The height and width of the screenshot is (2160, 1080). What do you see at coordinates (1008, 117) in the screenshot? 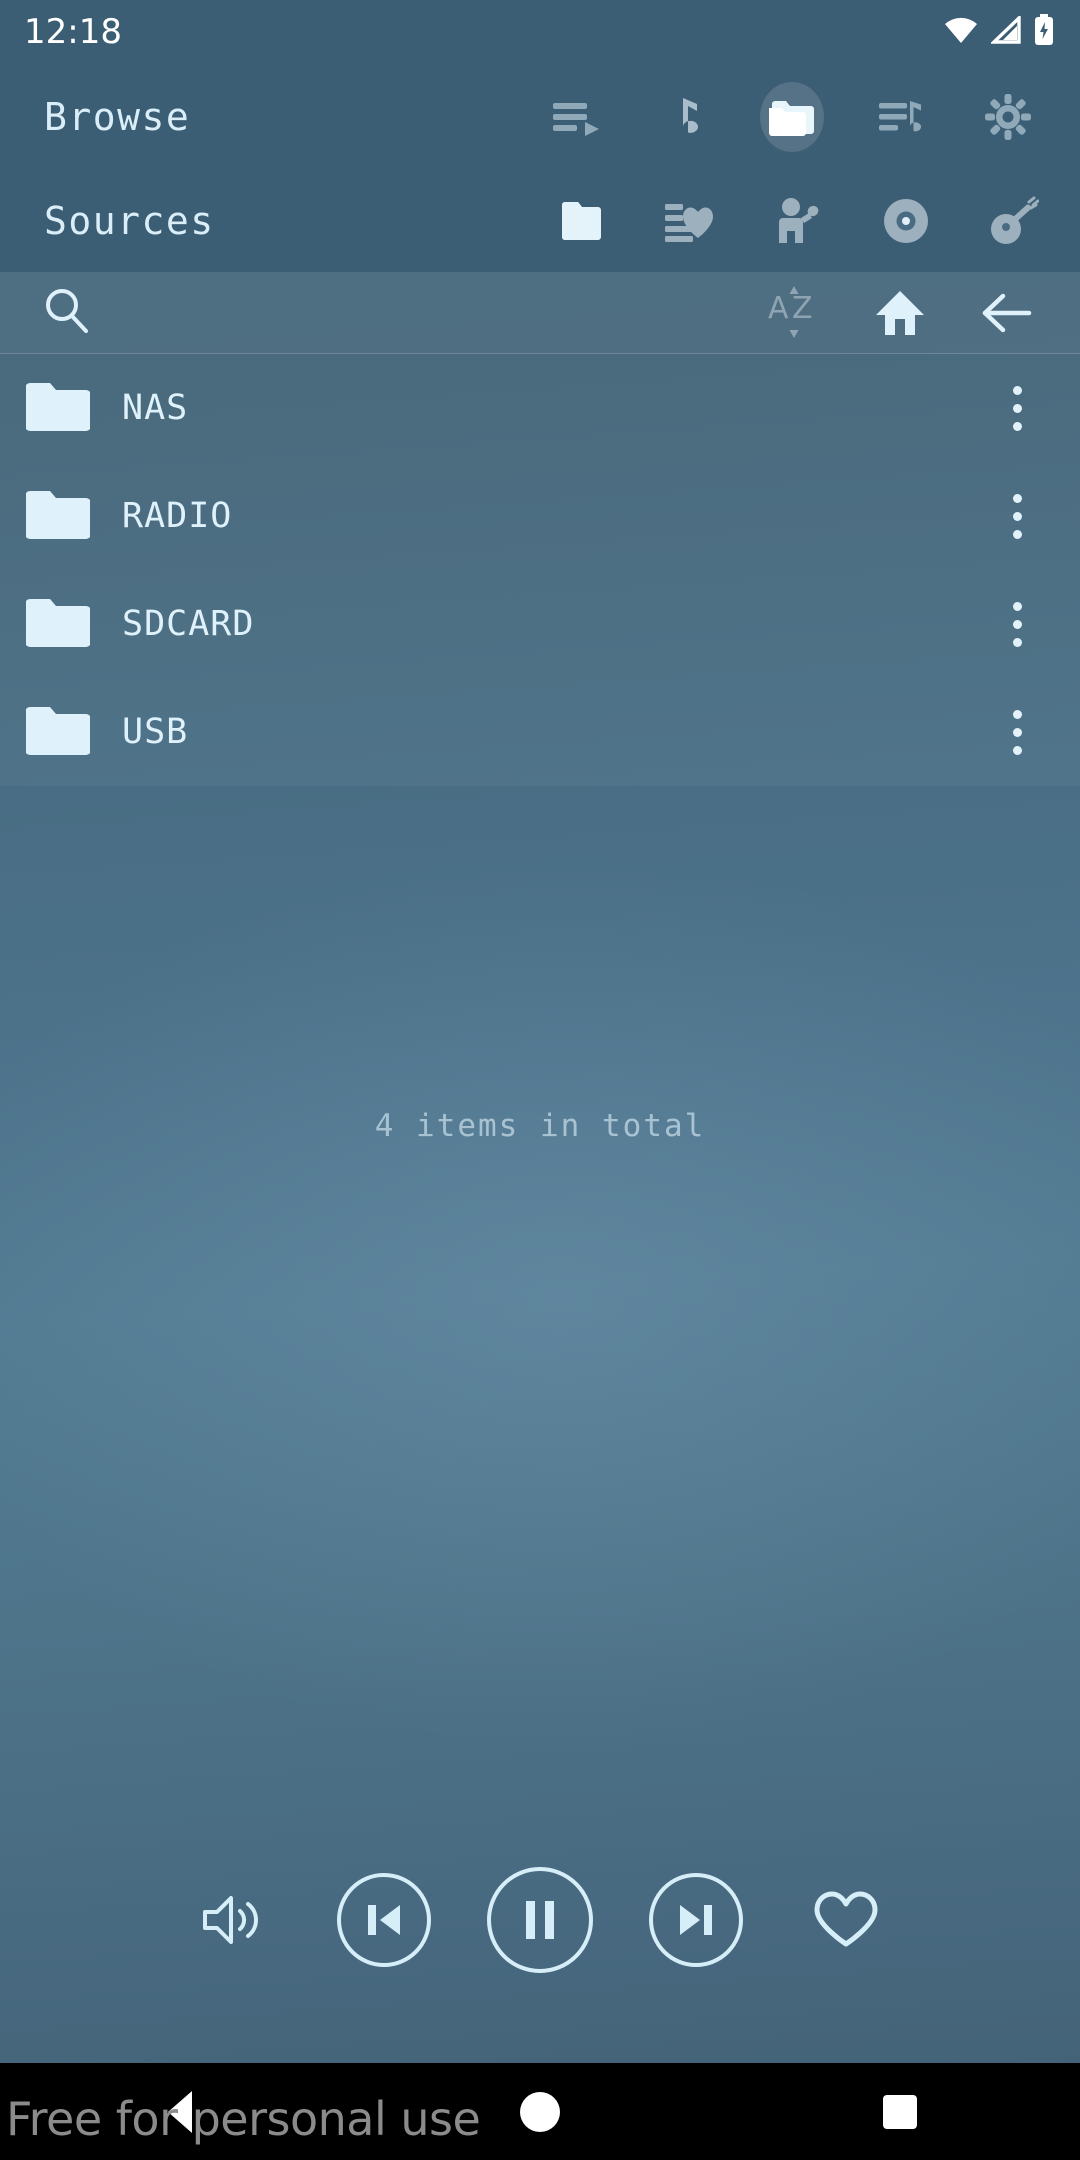
I see `gear-icon` at bounding box center [1008, 117].